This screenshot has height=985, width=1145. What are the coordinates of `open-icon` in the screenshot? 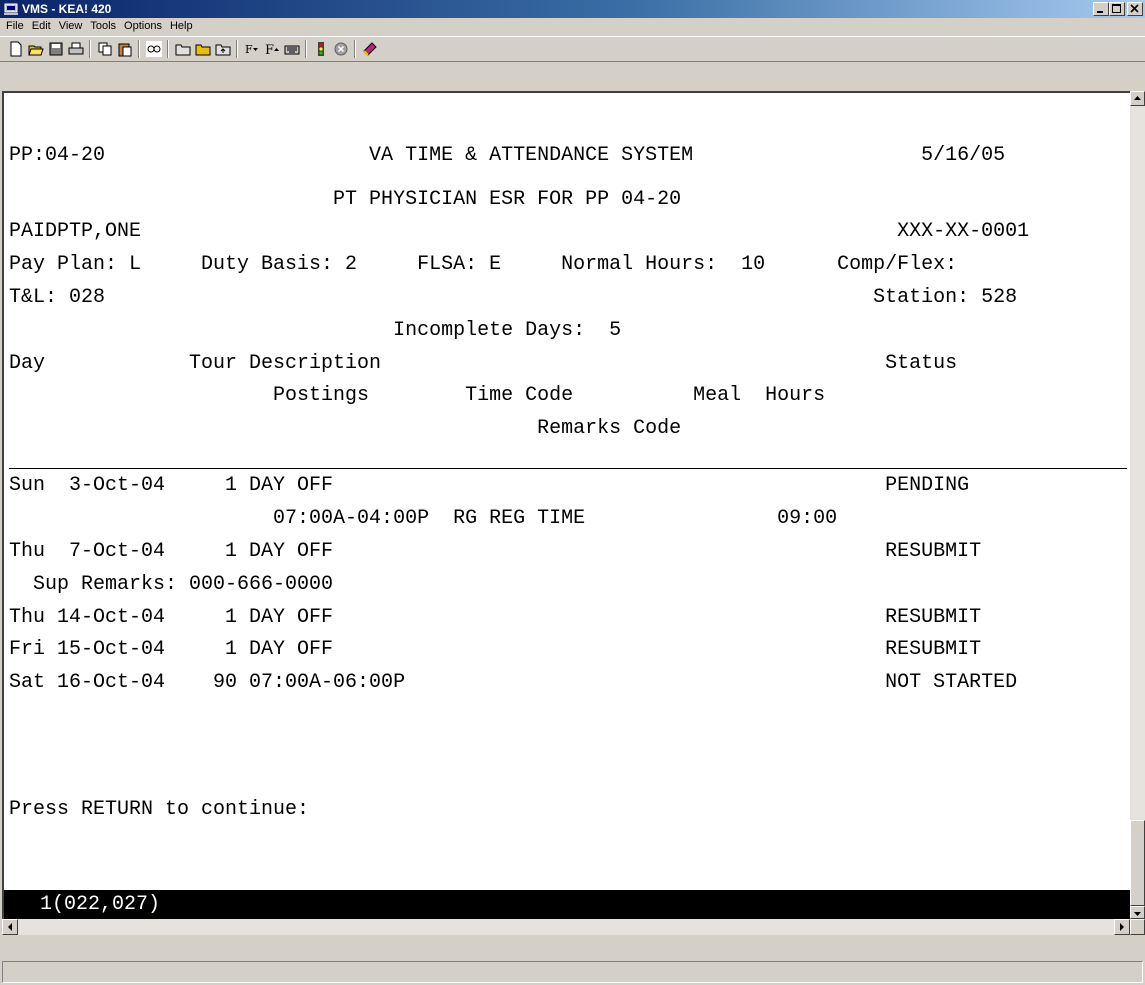 It's located at (36, 49).